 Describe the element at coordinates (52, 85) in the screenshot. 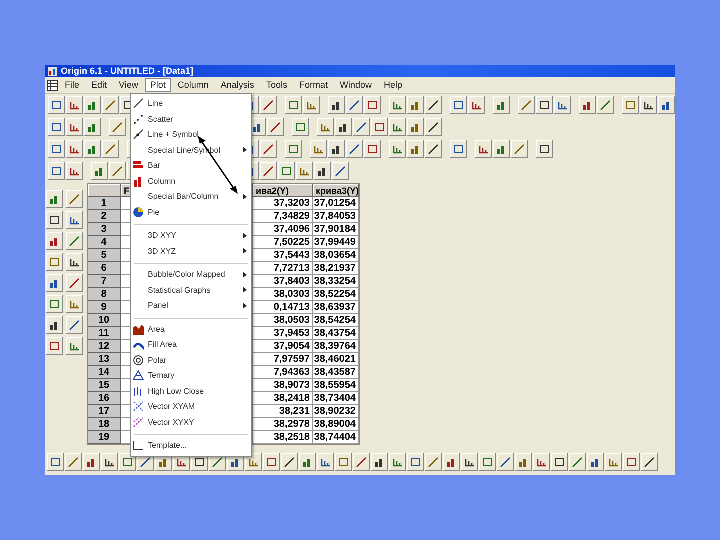

I see `worksheet-icon` at that location.